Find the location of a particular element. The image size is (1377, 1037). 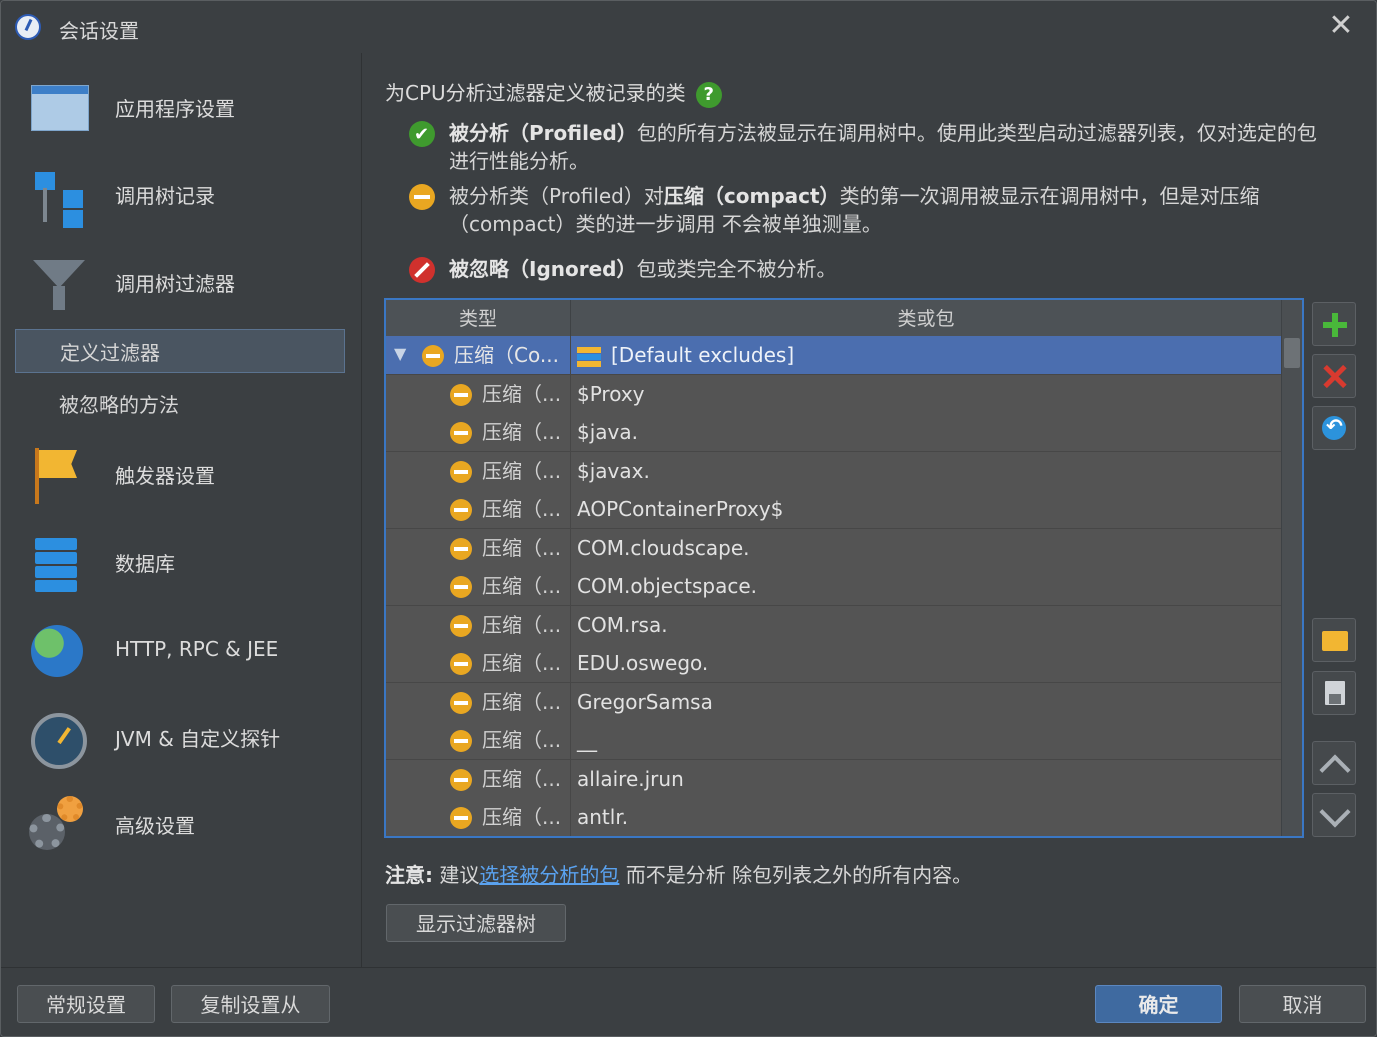

copy-settings-from-button: 复制设置从 is located at coordinates (250, 1004).